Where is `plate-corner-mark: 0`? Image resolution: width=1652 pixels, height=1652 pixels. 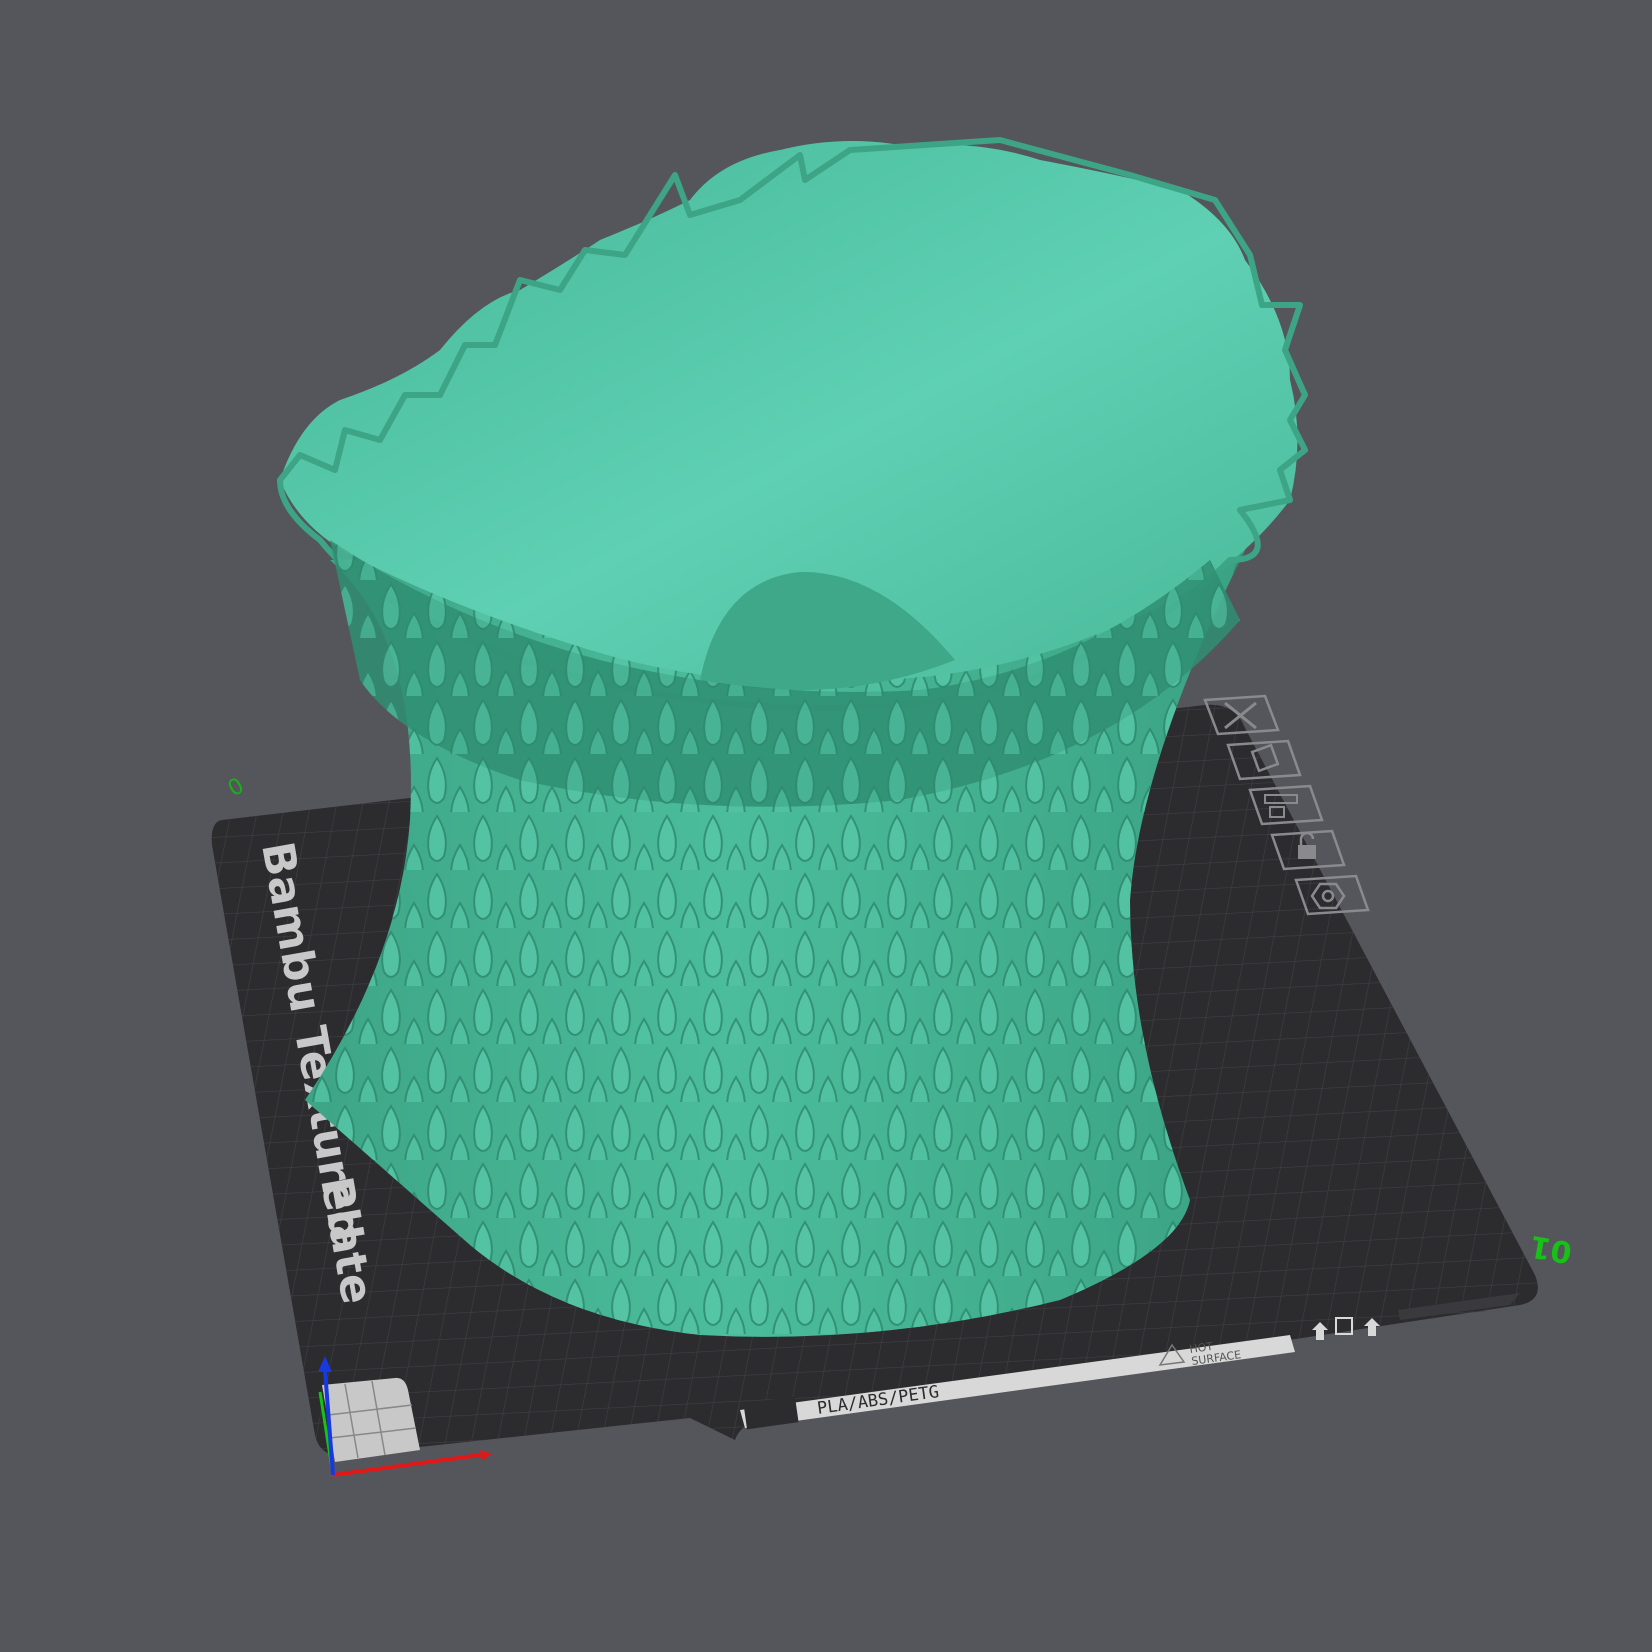
plate-corner-mark: 0 is located at coordinates (236, 787).